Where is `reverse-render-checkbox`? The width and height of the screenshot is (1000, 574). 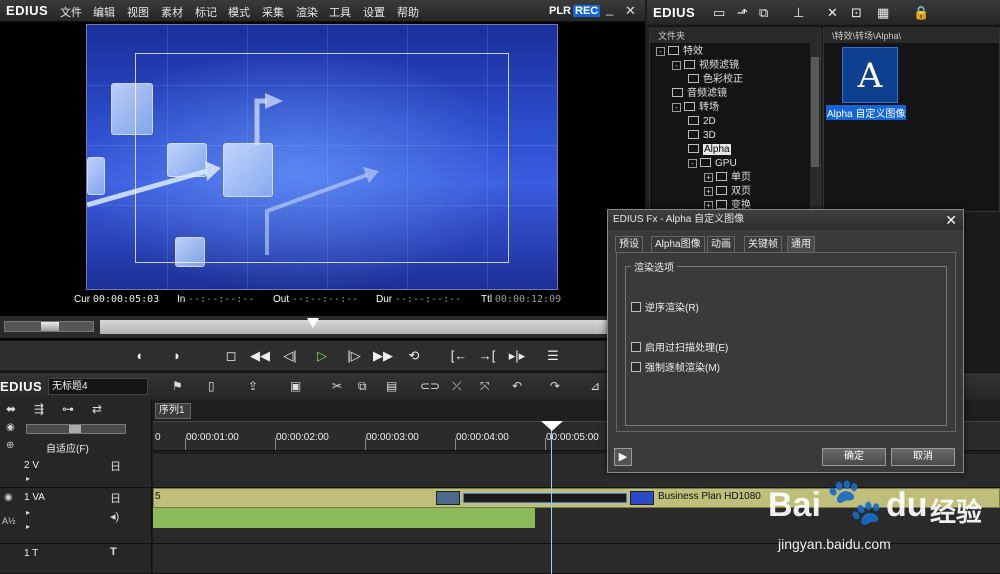
reverse-render-checkbox is located at coordinates (636, 307).